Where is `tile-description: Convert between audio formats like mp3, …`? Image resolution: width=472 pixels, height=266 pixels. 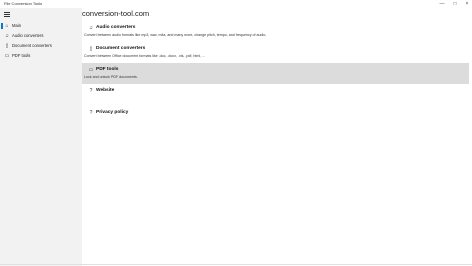
tile-description: Convert between audio formats like mp3, … is located at coordinates (175, 35).